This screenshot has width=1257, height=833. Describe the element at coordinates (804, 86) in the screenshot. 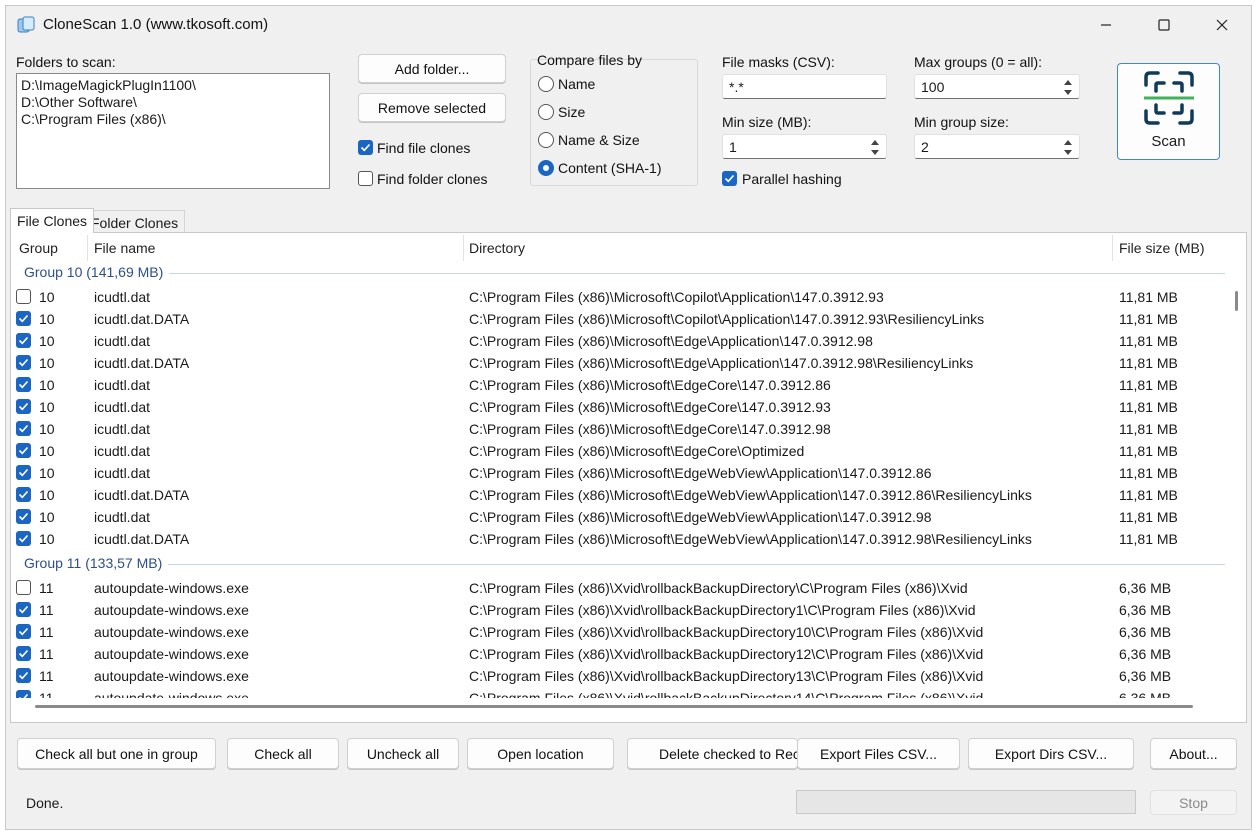

I see `file-masks-input: *.*` at that location.